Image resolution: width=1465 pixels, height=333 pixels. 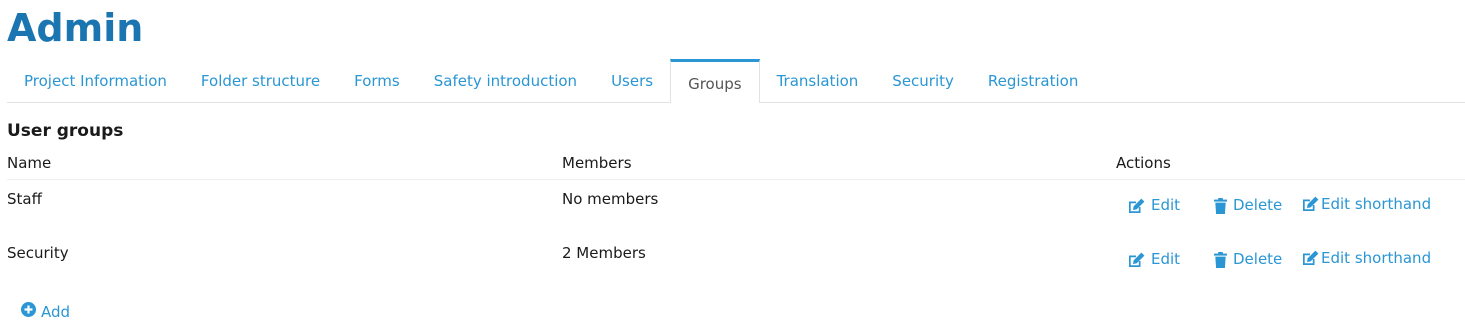 I want to click on section-title: User groups, so click(x=65, y=131).